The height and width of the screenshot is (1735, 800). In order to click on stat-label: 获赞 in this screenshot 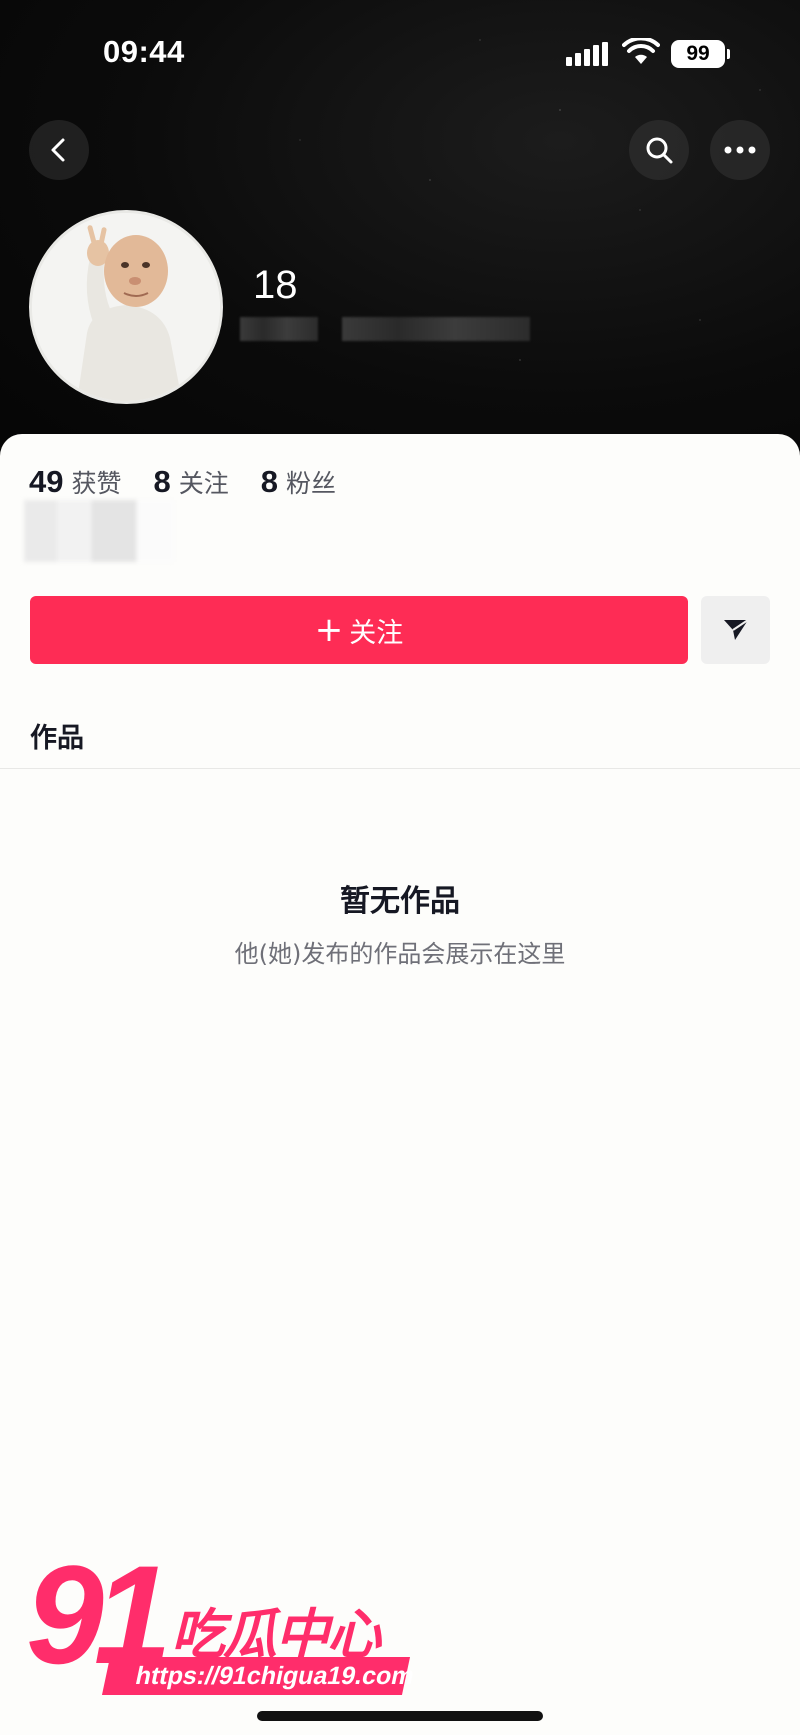, I will do `click(96, 483)`.